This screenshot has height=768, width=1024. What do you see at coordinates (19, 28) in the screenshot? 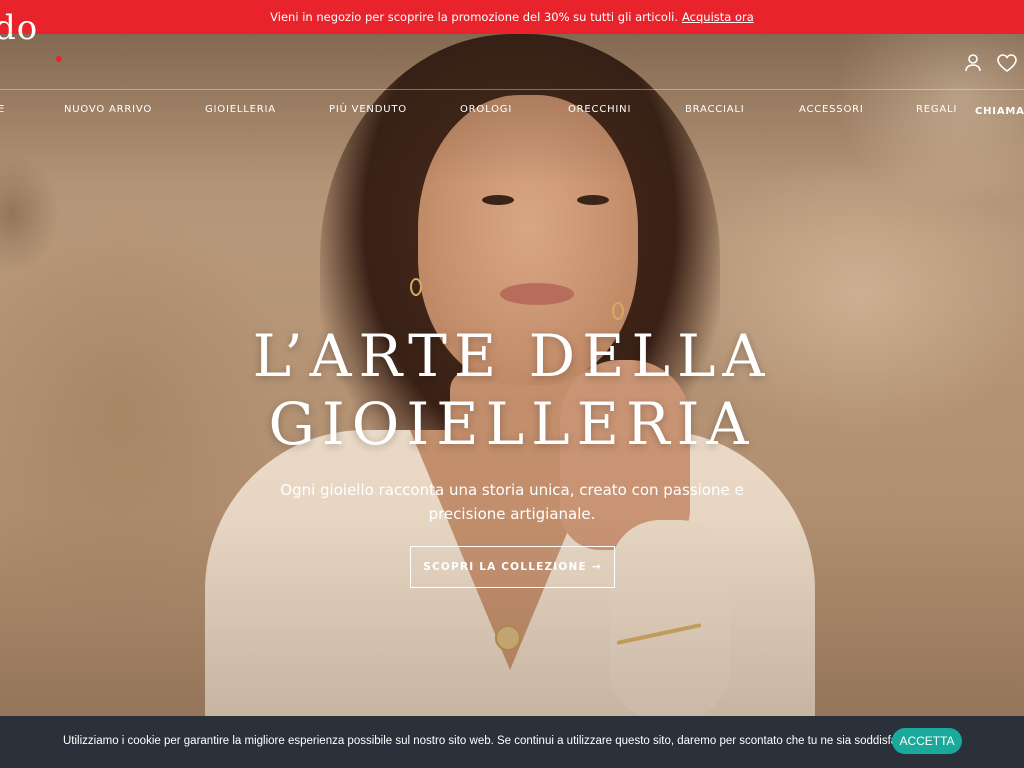
I see `logo: do` at bounding box center [19, 28].